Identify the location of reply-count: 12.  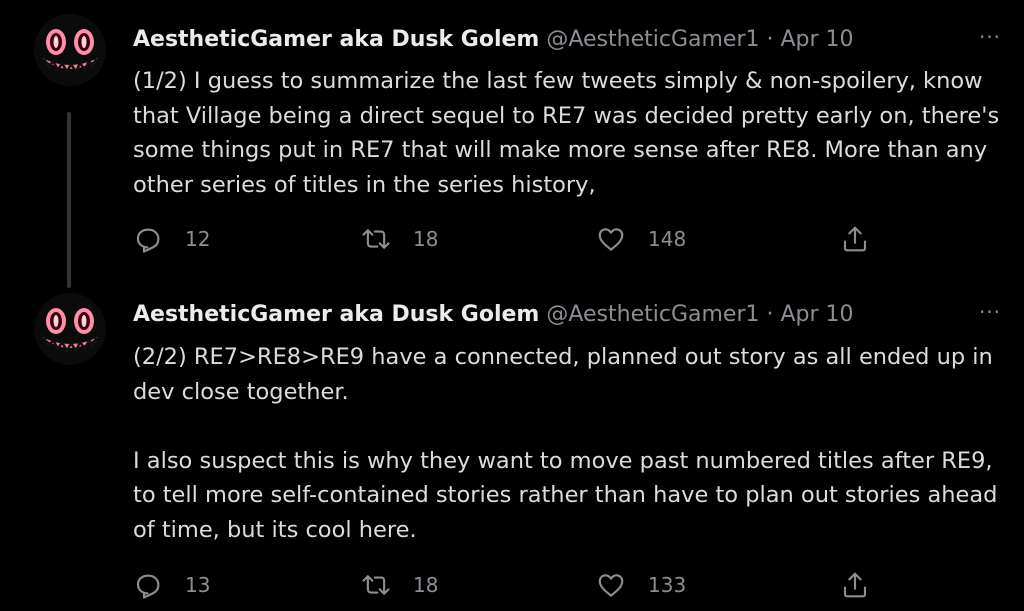
(198, 239).